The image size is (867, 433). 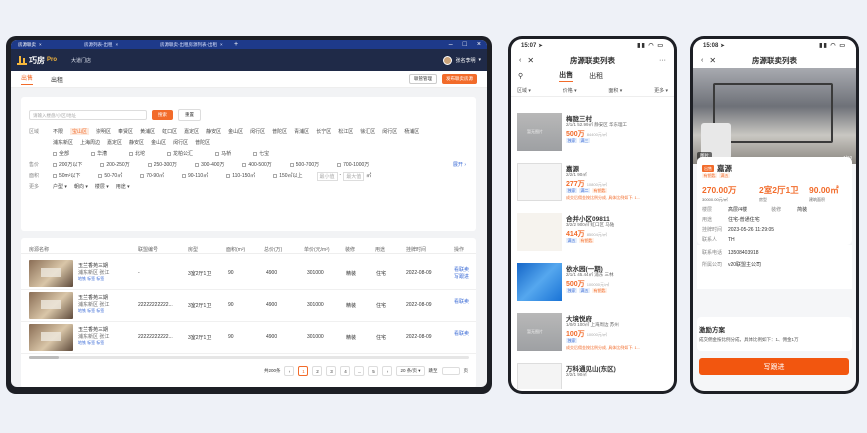 I want to click on page-button: 5, so click(x=373, y=371).